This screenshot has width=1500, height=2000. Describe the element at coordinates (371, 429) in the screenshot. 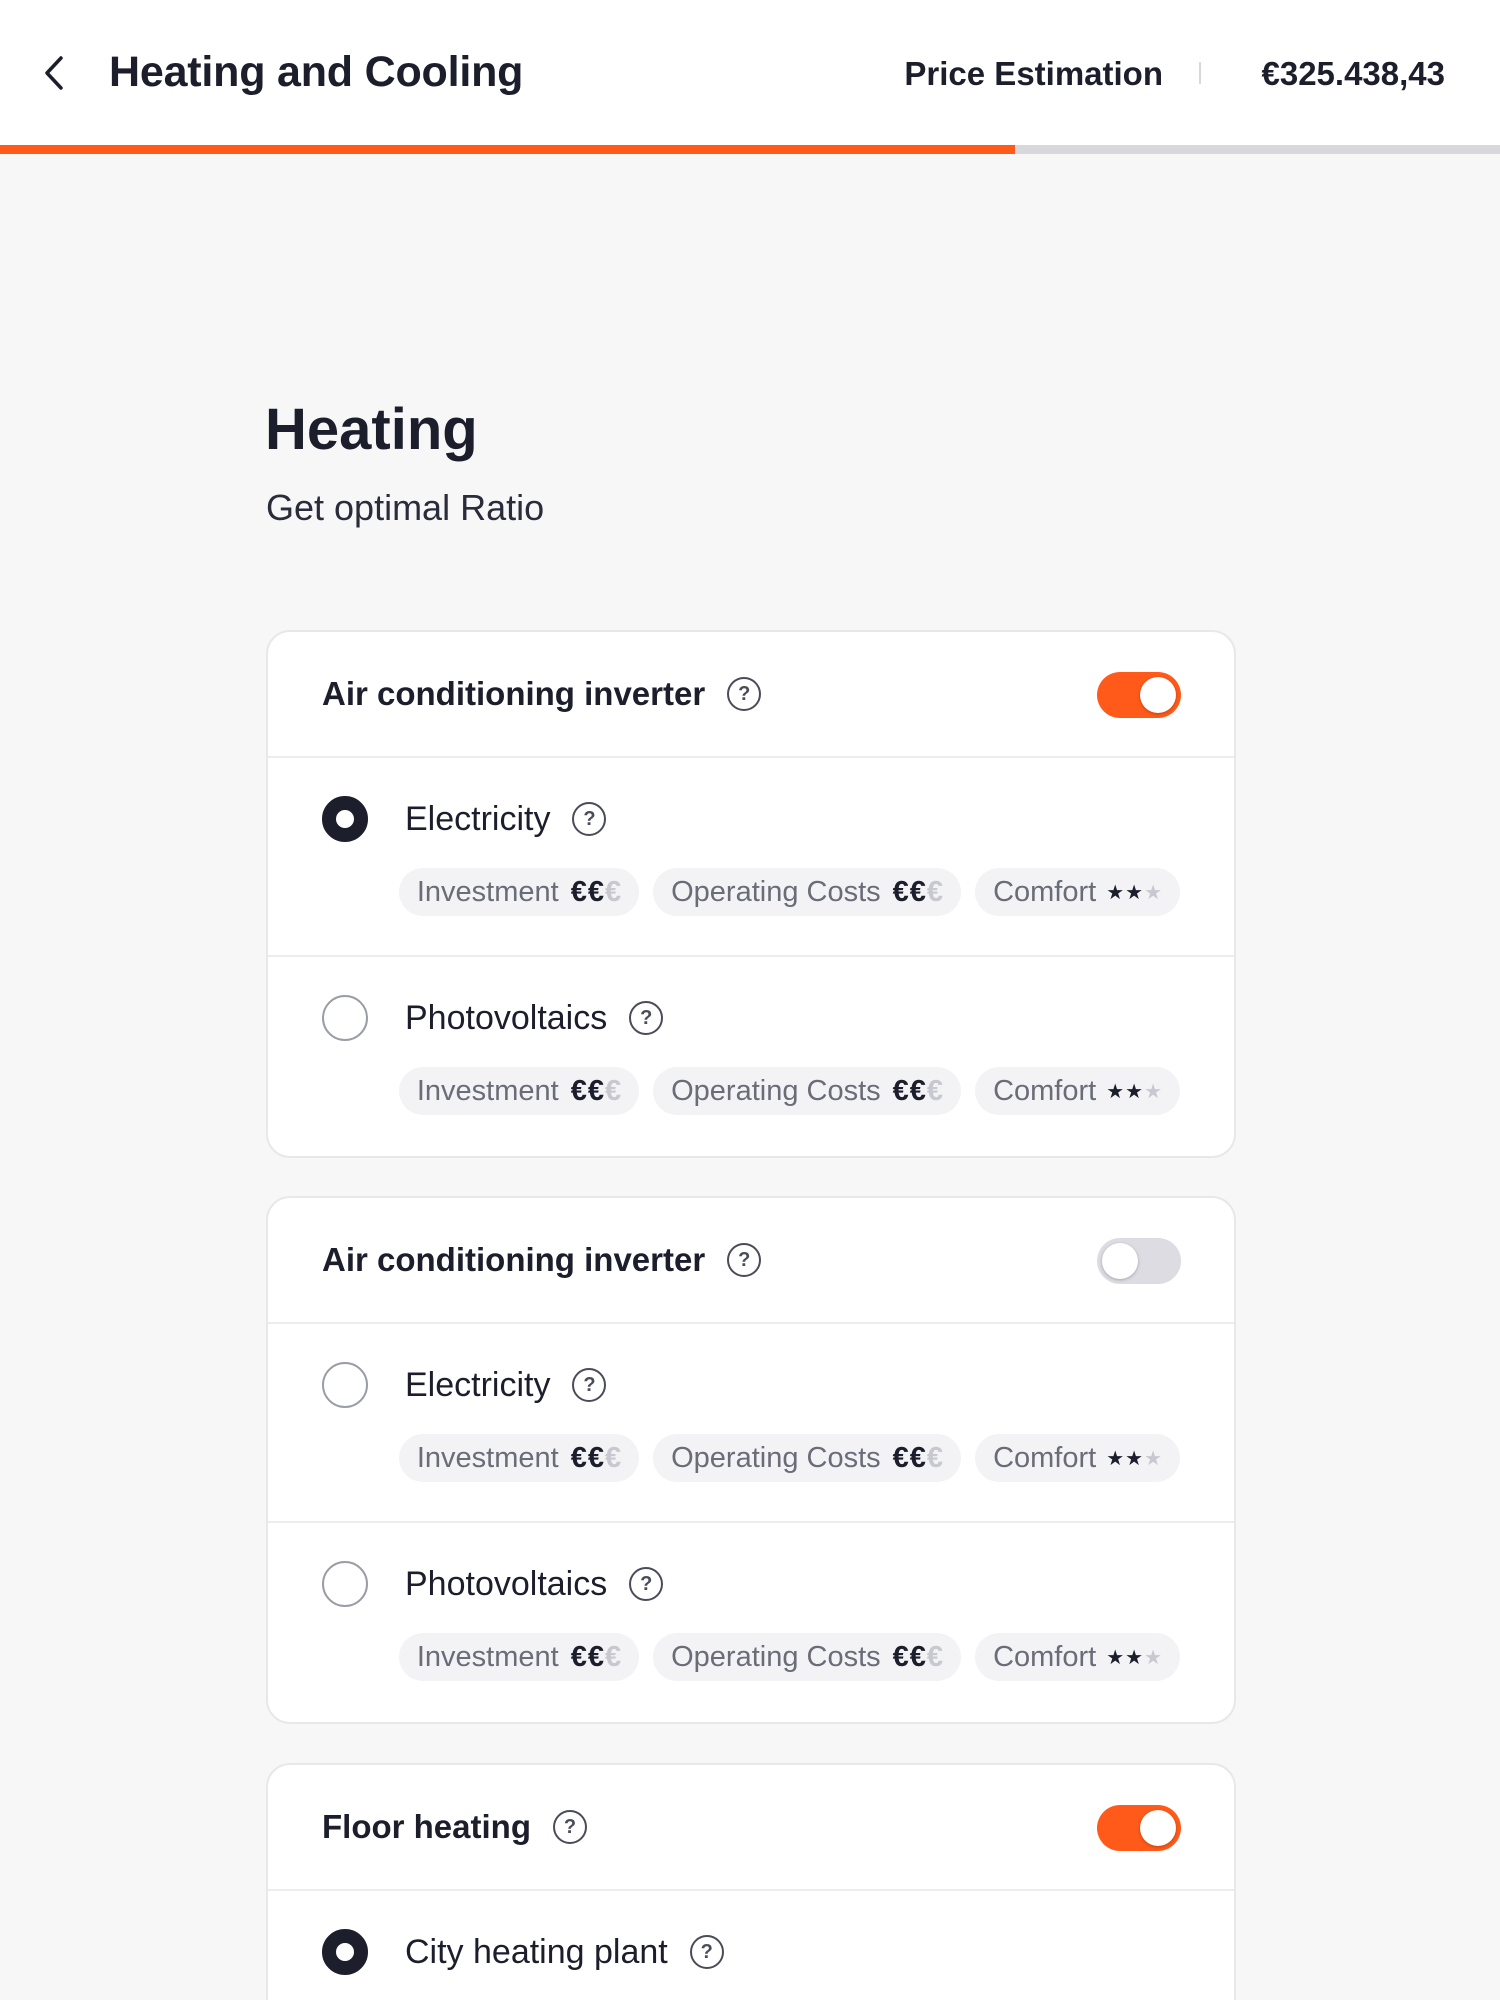

I see `section-title: Heating` at that location.